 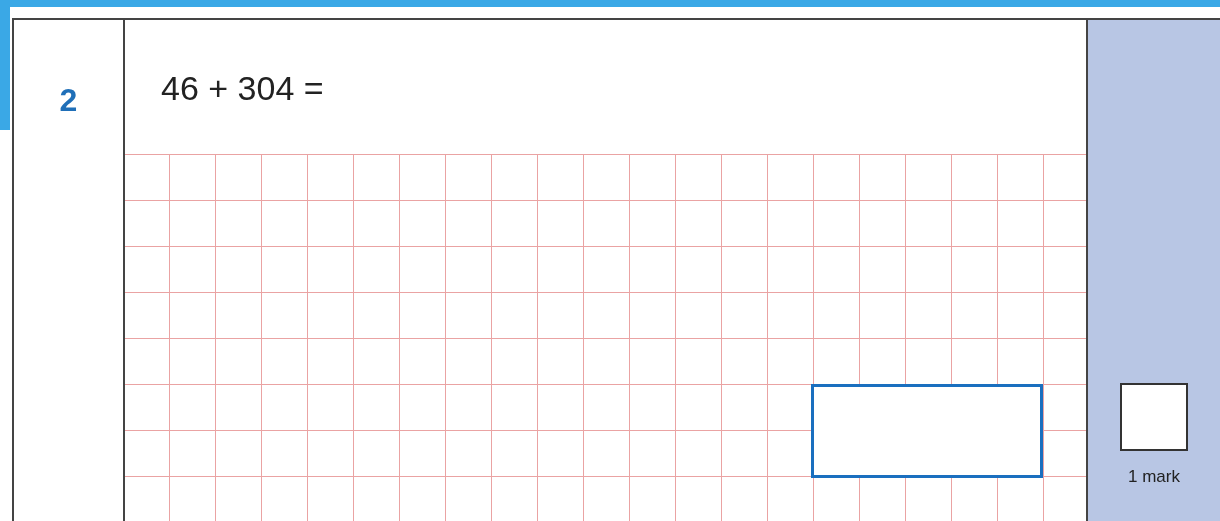 What do you see at coordinates (1154, 417) in the screenshot?
I see `mark-box` at bounding box center [1154, 417].